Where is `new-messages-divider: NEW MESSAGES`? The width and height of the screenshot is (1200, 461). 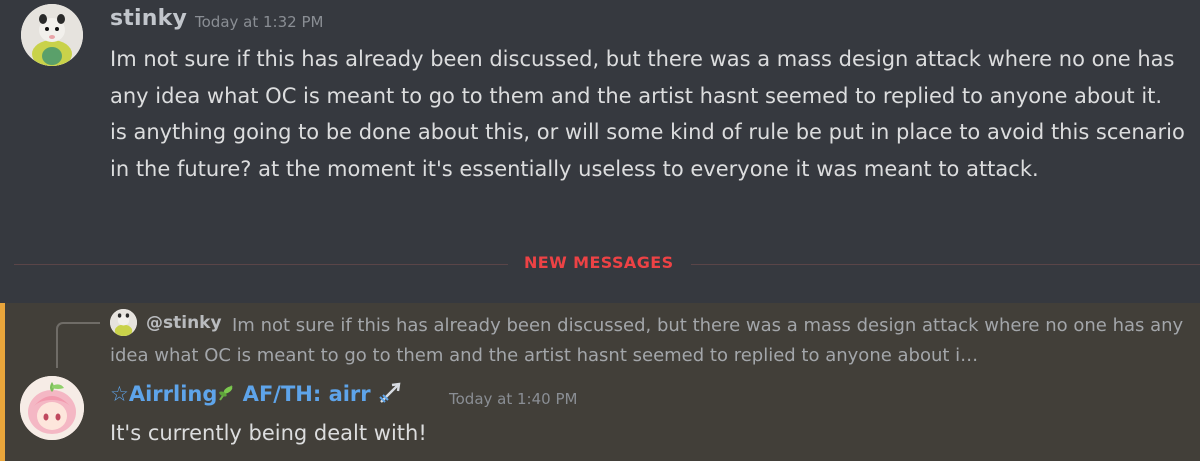 new-messages-divider: NEW MESSAGES is located at coordinates (607, 262).